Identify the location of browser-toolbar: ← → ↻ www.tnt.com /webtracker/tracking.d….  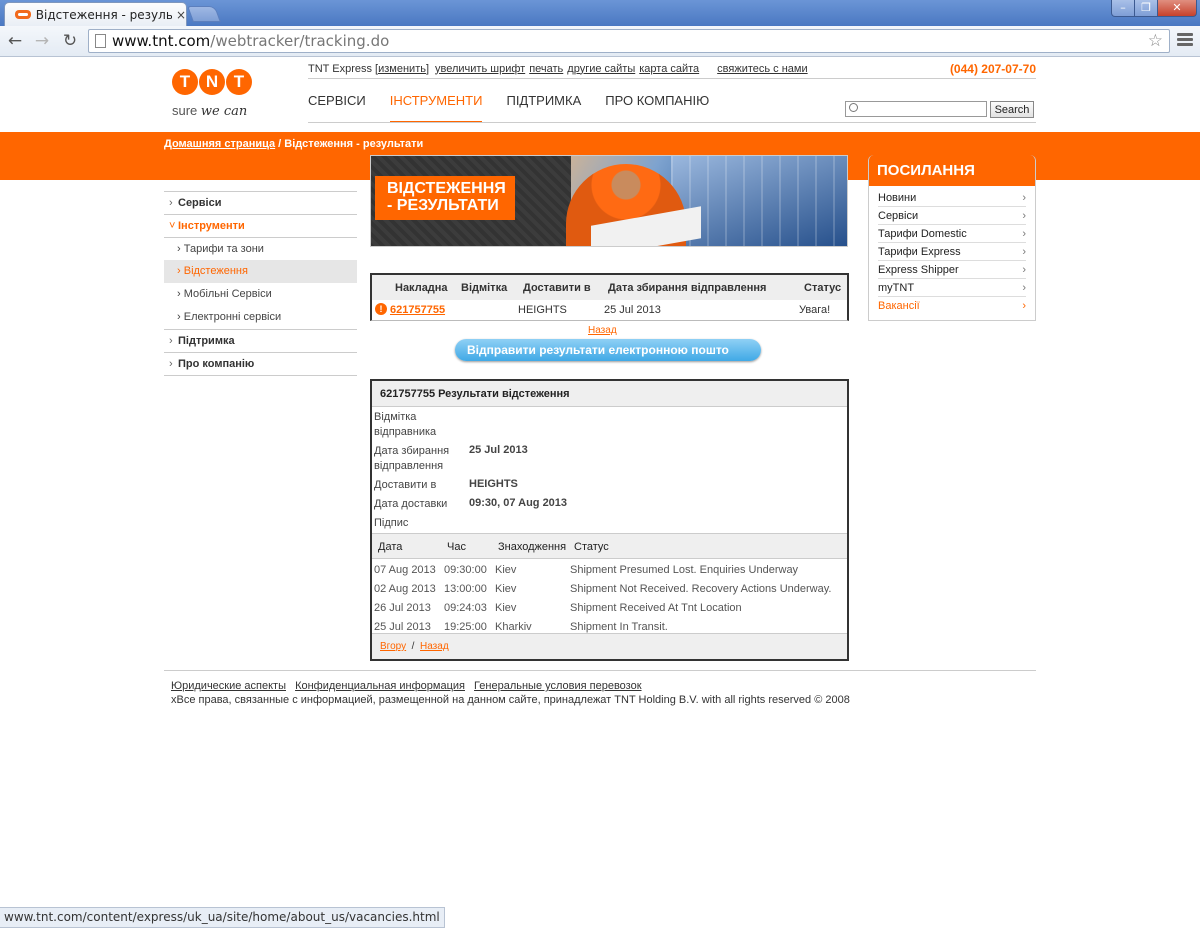
(600, 41).